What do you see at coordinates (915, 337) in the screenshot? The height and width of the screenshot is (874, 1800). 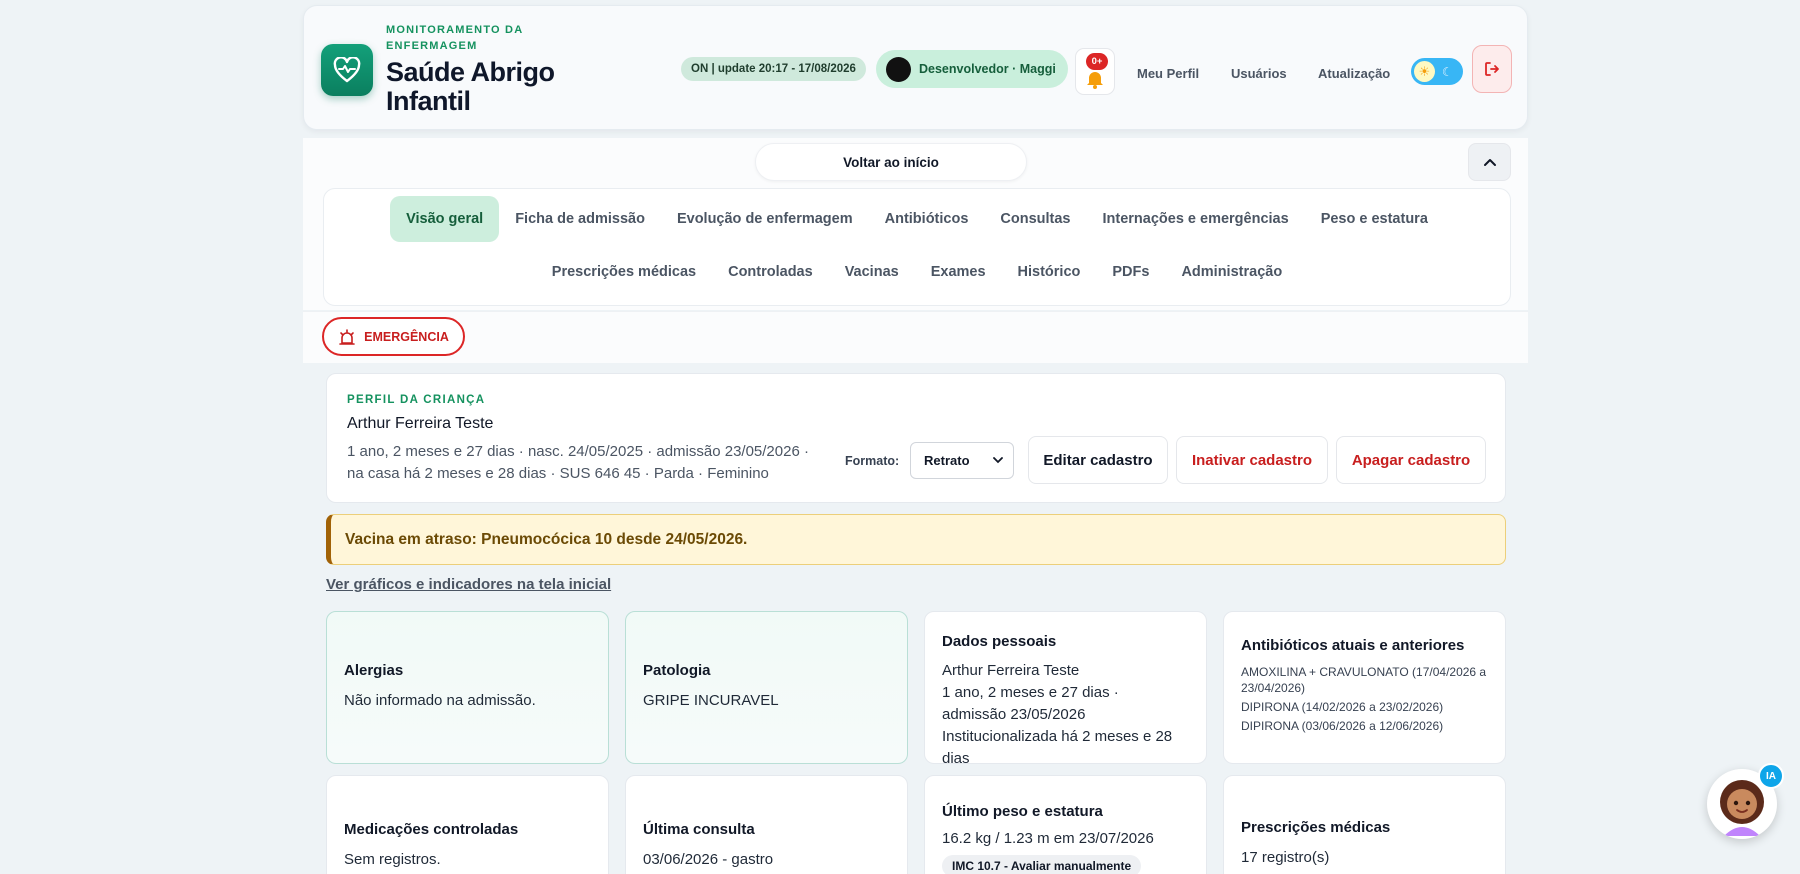 I see `emergency-band: EMERGÊNCIA` at bounding box center [915, 337].